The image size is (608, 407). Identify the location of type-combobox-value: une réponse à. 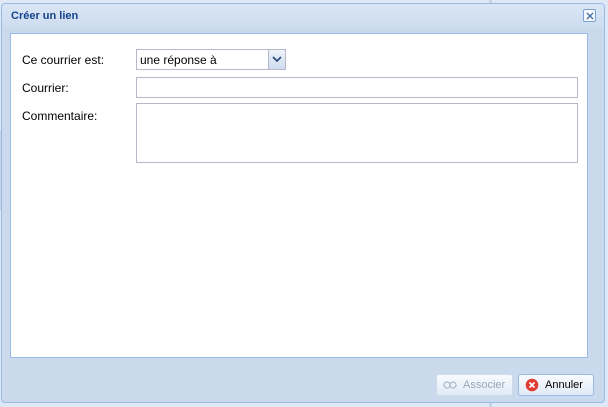
(178, 60).